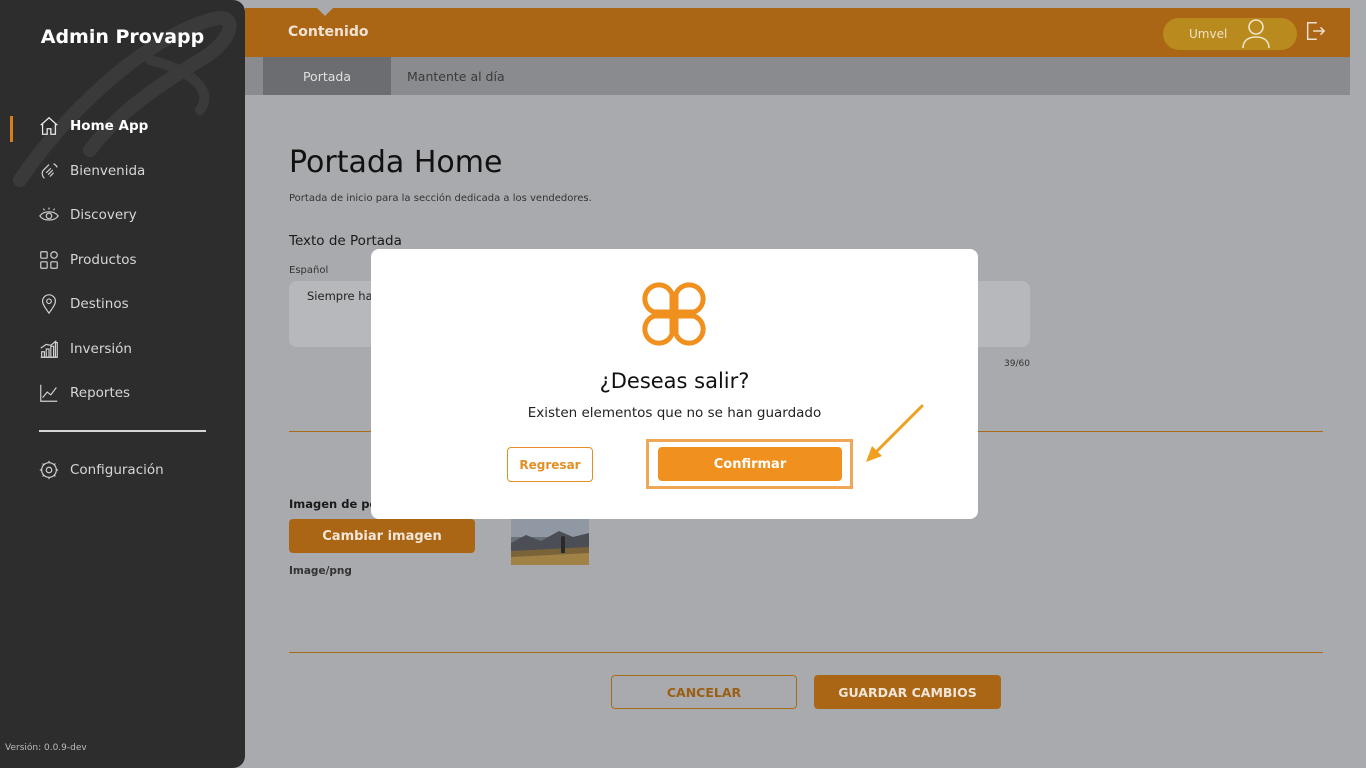 This screenshot has height=768, width=1366. Describe the element at coordinates (382, 536) in the screenshot. I see `change-image-button: Cambiar imagen` at that location.